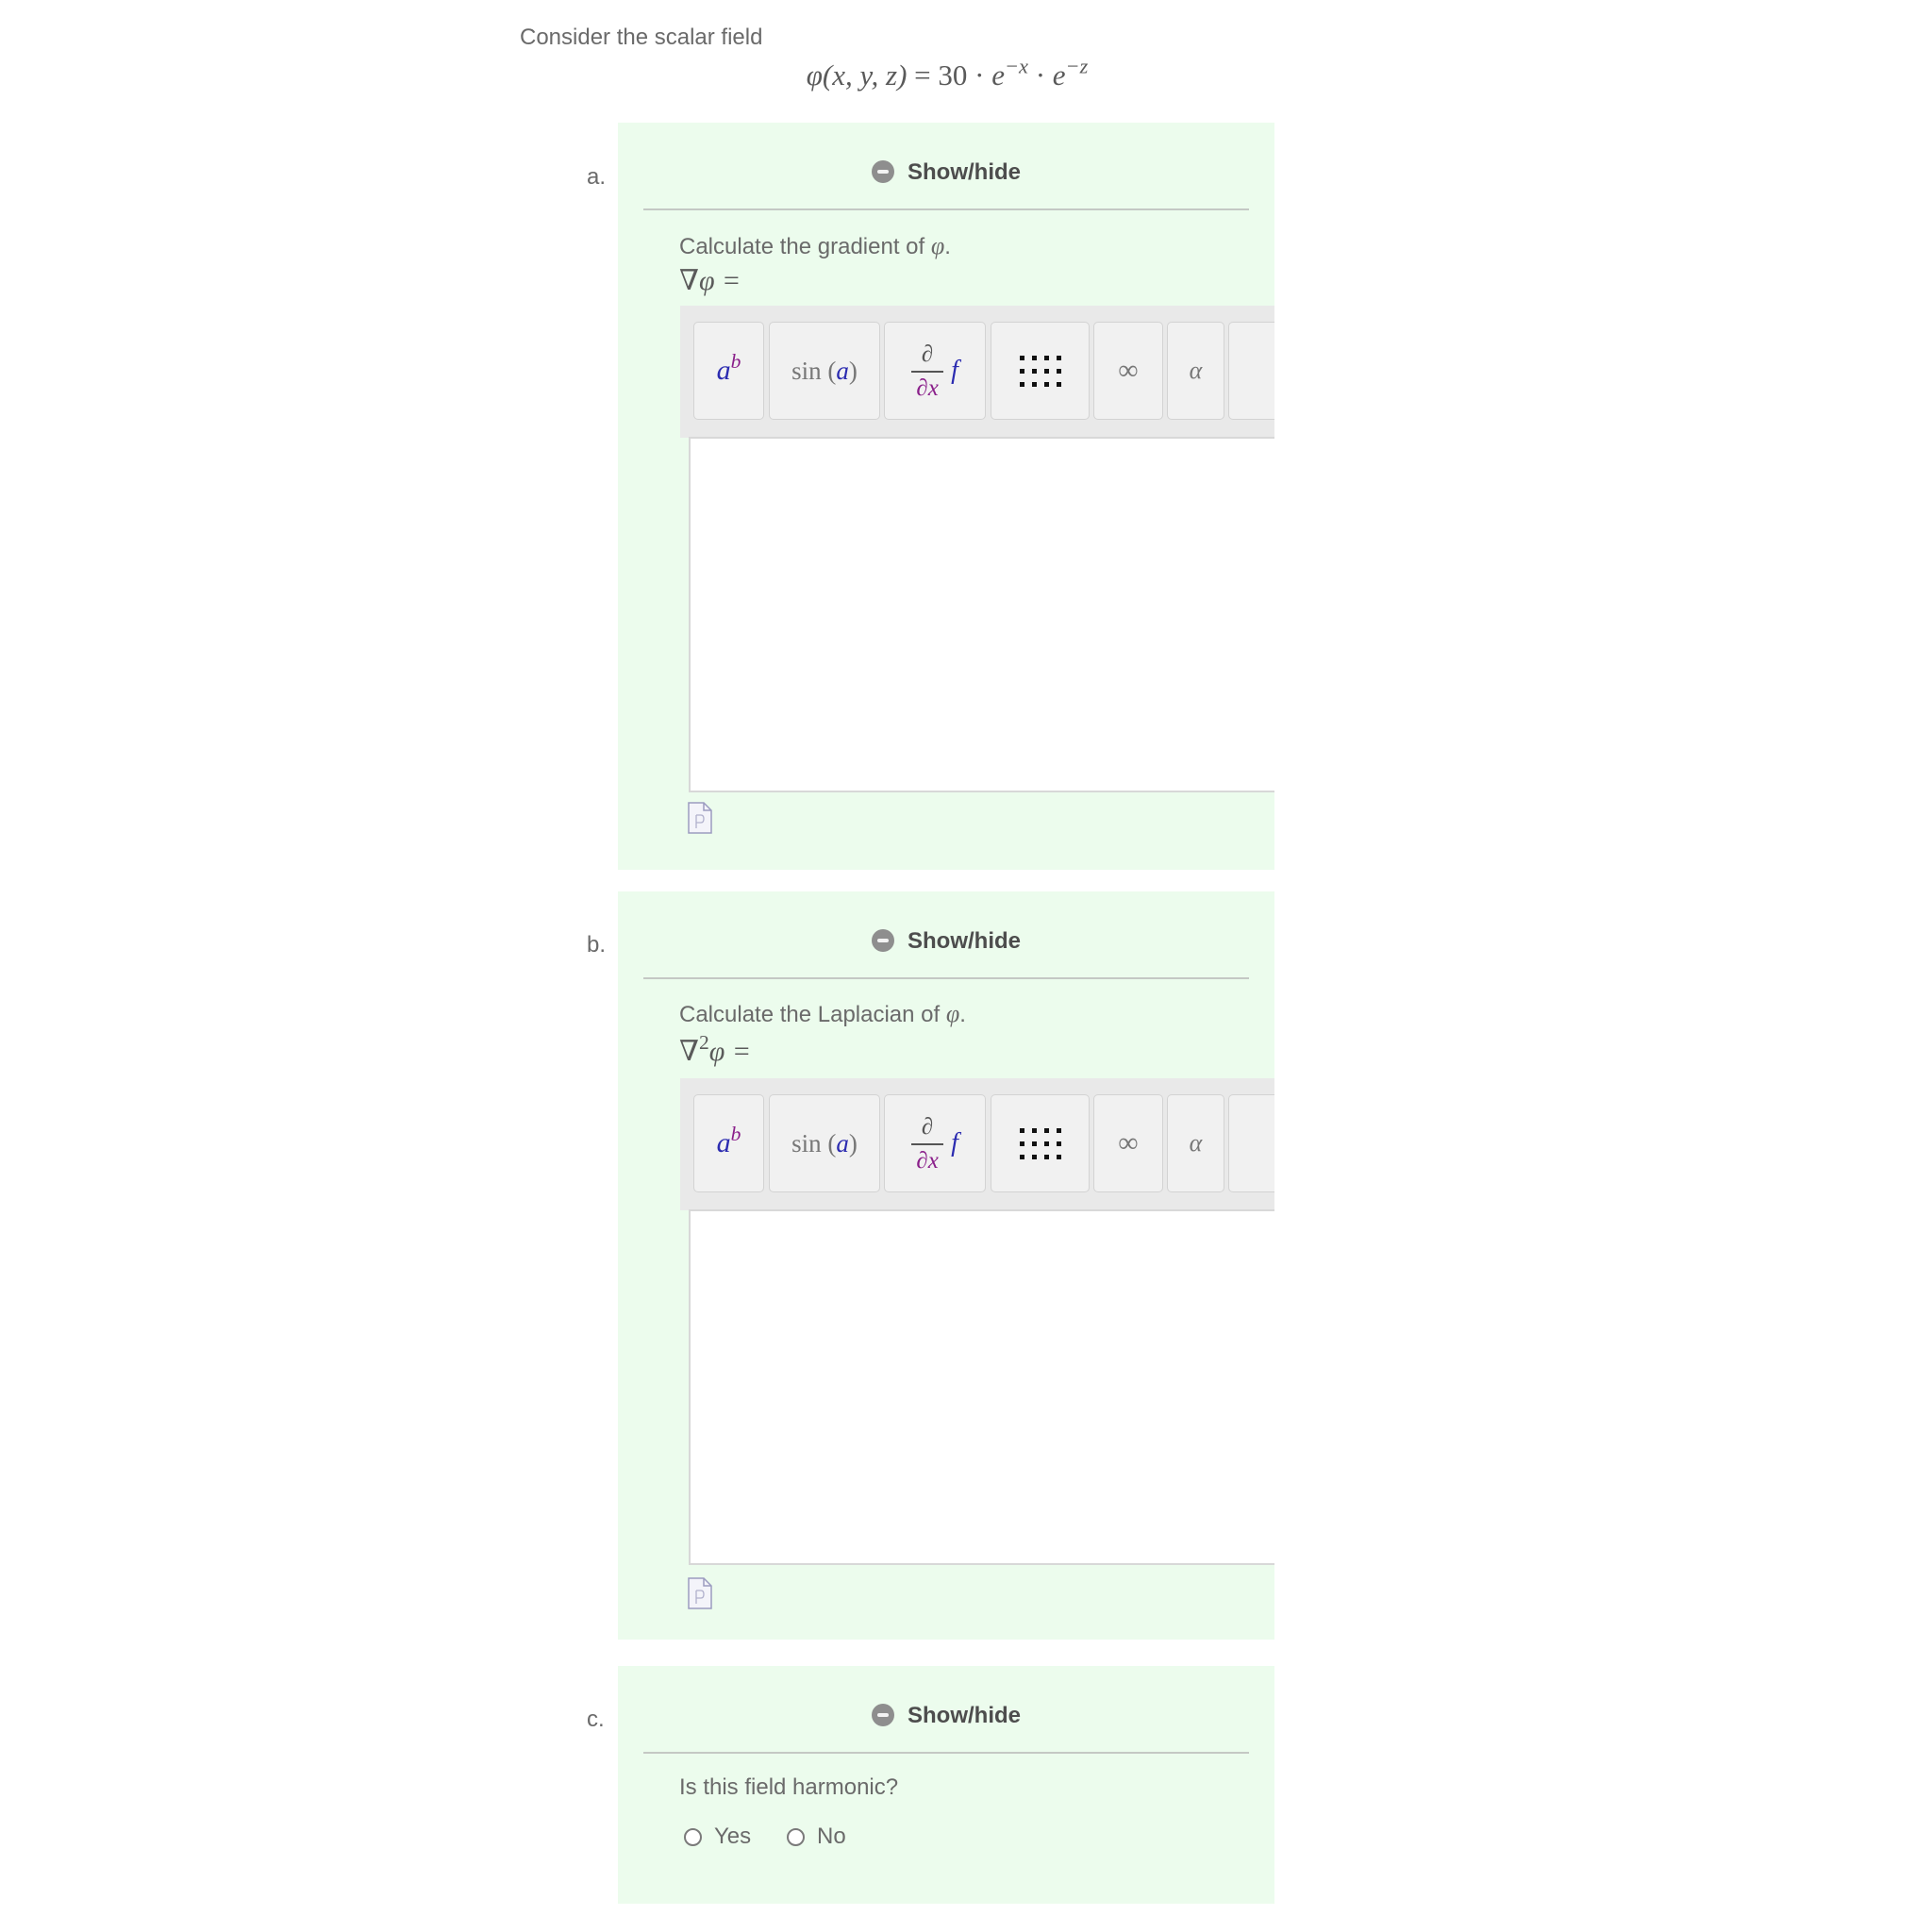  I want to click on radio-no-label: No, so click(832, 1837).